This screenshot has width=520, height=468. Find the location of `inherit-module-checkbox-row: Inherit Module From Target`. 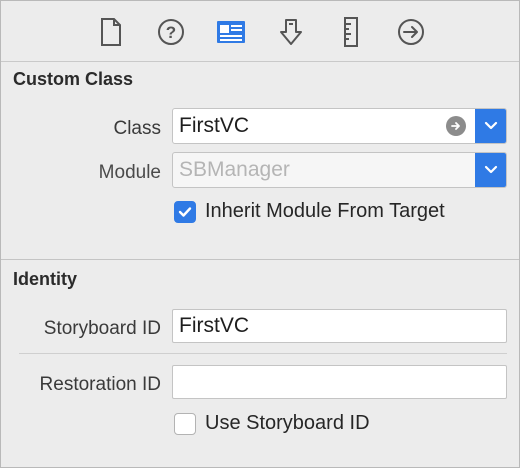

inherit-module-checkbox-row: Inherit Module From Target is located at coordinates (309, 211).